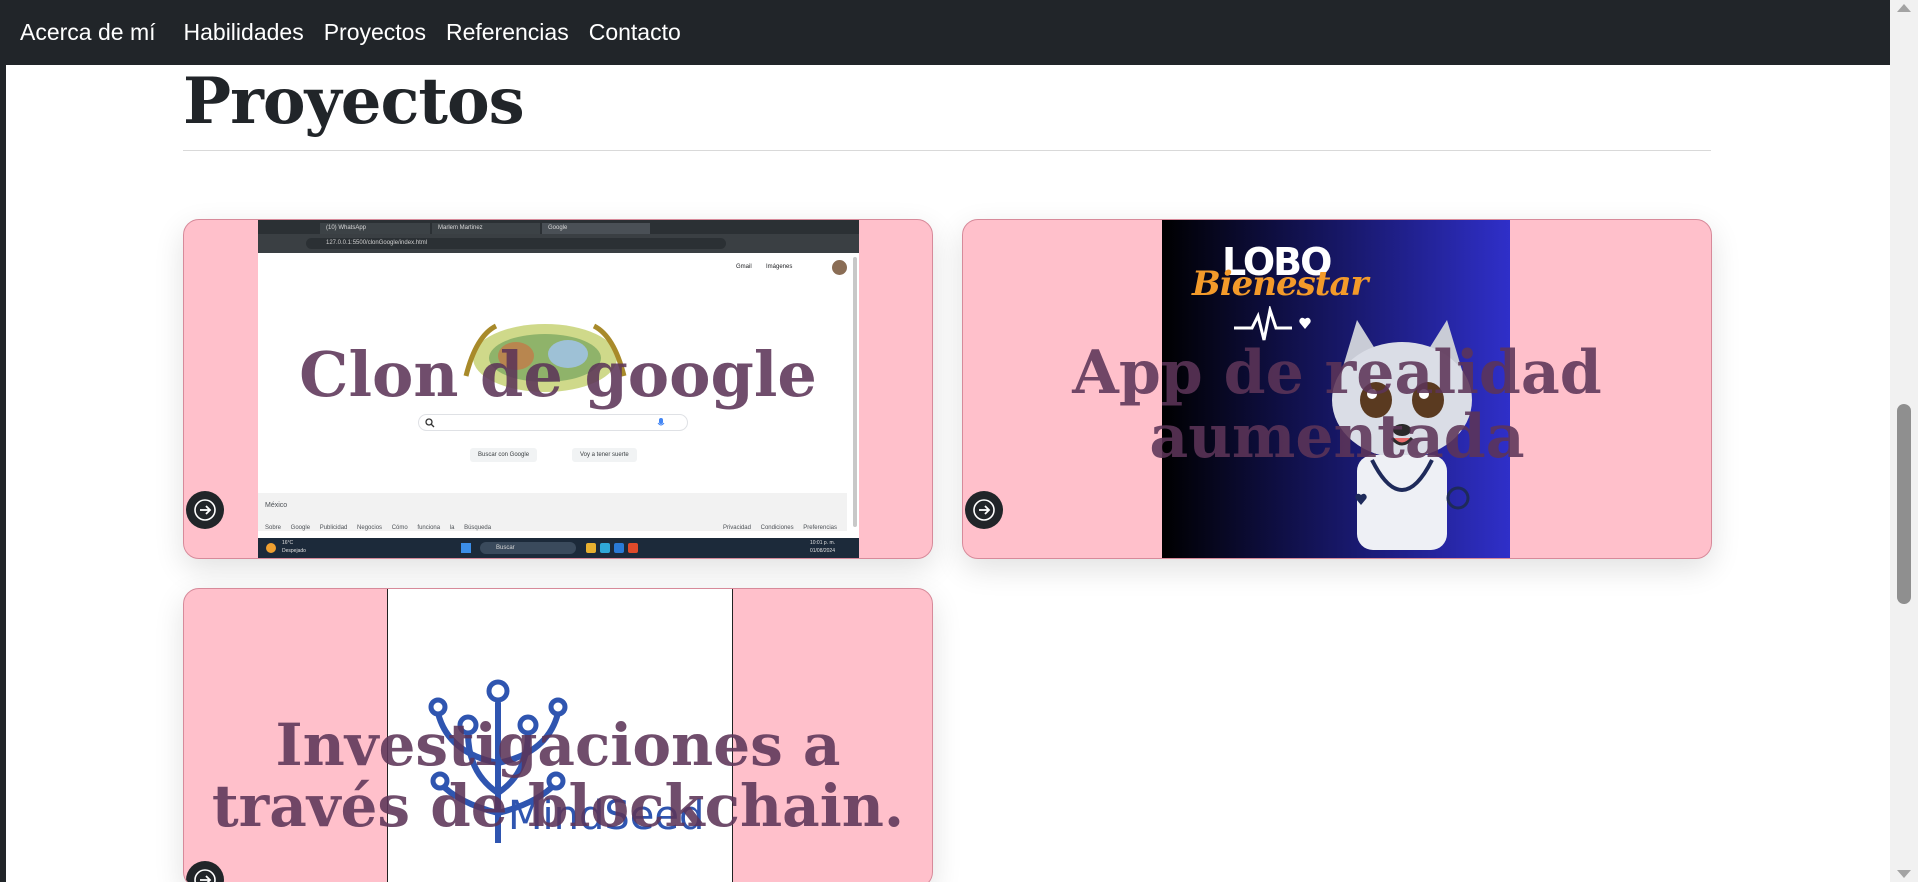 This screenshot has width=1918, height=882. Describe the element at coordinates (466, 548) in the screenshot. I see `windows-start-icon` at that location.